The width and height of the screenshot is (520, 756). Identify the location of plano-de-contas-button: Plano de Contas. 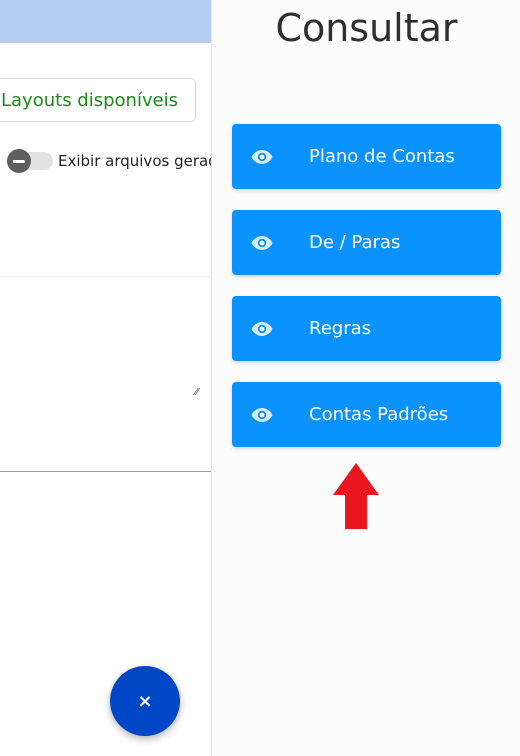
(366, 156).